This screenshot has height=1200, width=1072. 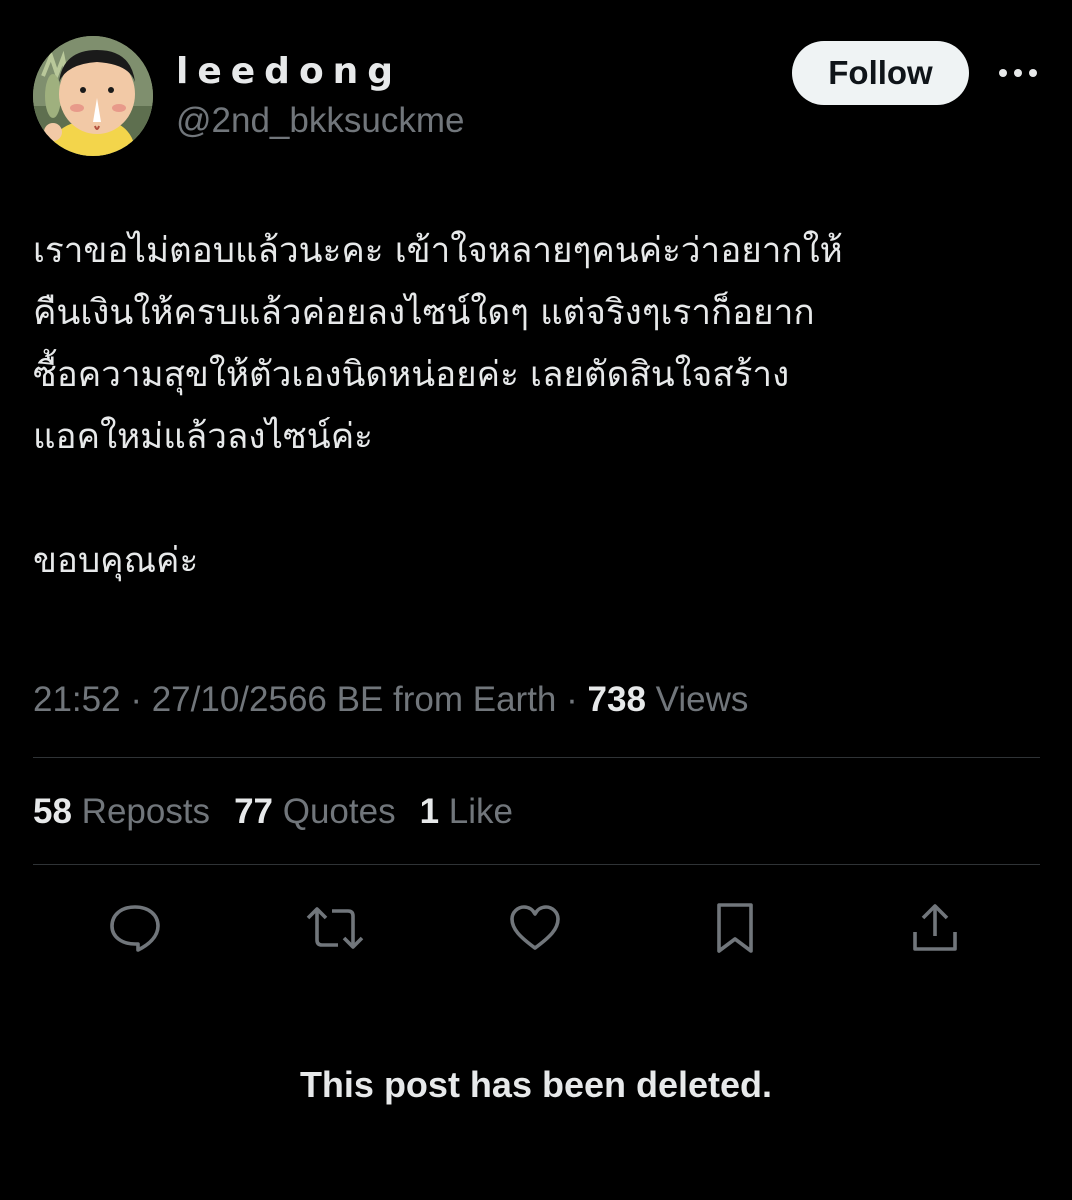 What do you see at coordinates (52, 811) in the screenshot?
I see `reposts-count: 58` at bounding box center [52, 811].